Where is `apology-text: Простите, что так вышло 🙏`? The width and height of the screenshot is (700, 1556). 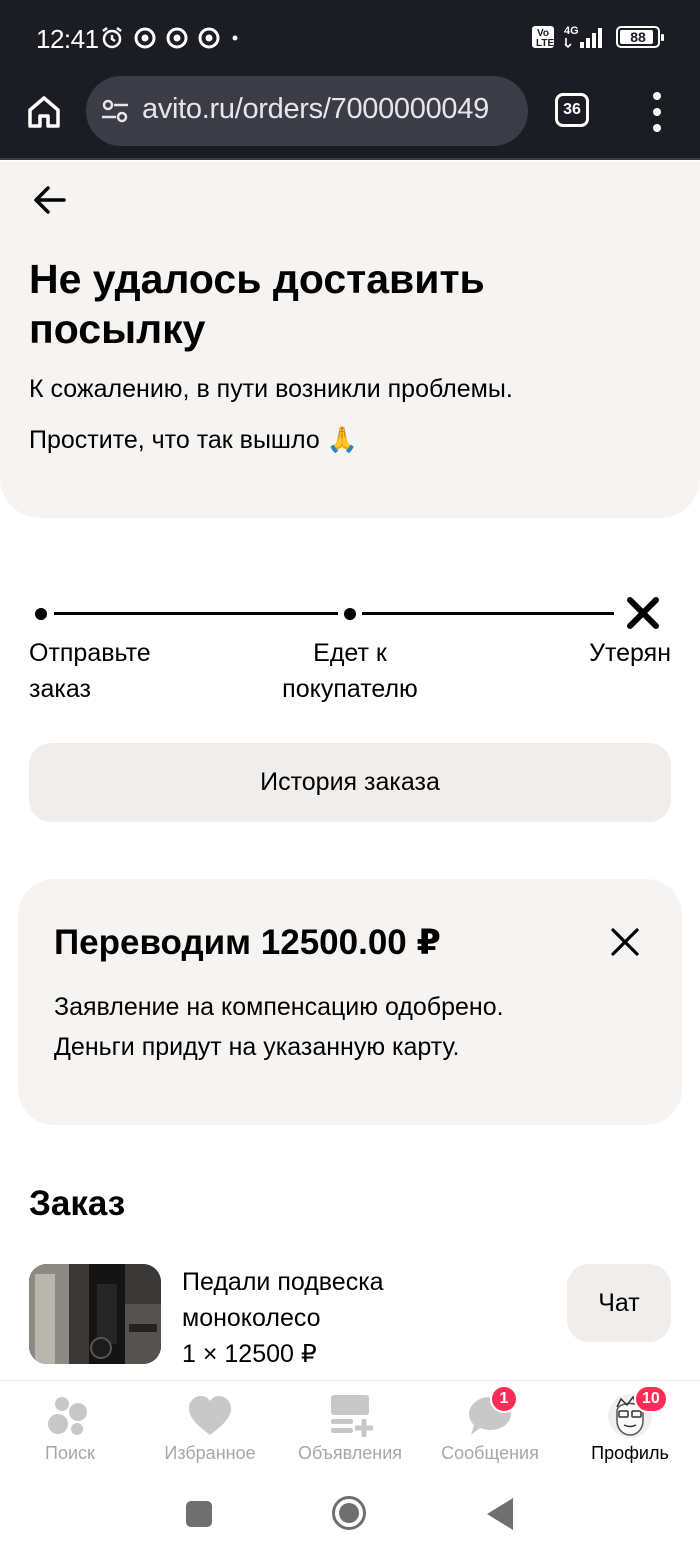 apology-text: Простите, что так вышло 🙏 is located at coordinates (193, 440).